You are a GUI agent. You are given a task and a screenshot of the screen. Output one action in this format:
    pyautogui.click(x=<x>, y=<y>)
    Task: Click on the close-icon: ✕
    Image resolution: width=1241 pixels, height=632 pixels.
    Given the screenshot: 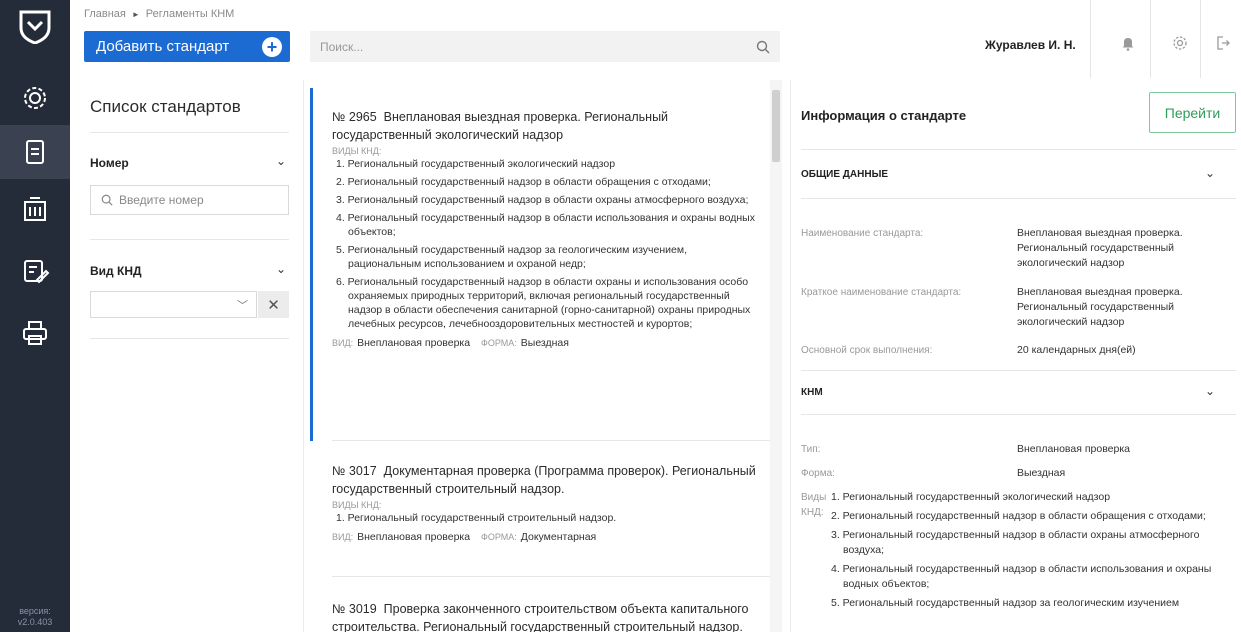 What is the action you would take?
    pyautogui.click(x=273, y=305)
    